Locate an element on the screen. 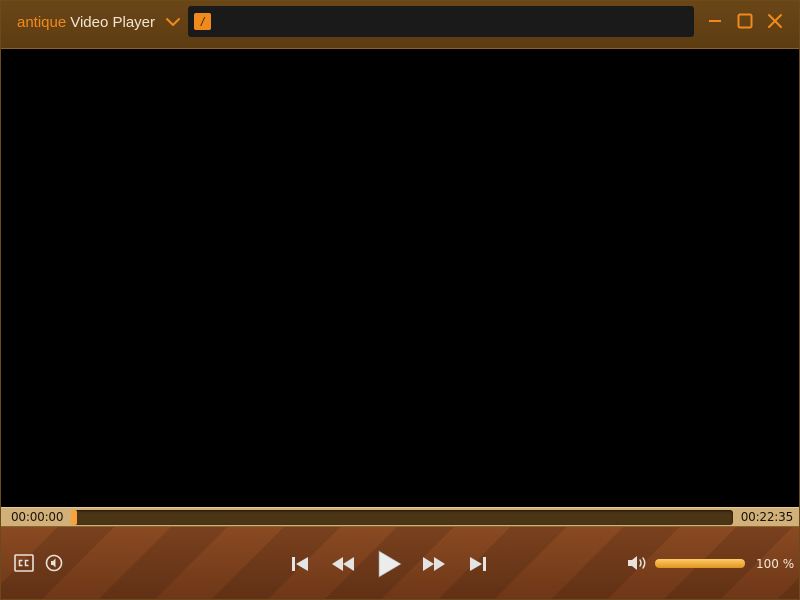 The image size is (800, 600). seek-handle is located at coordinates (74, 517).